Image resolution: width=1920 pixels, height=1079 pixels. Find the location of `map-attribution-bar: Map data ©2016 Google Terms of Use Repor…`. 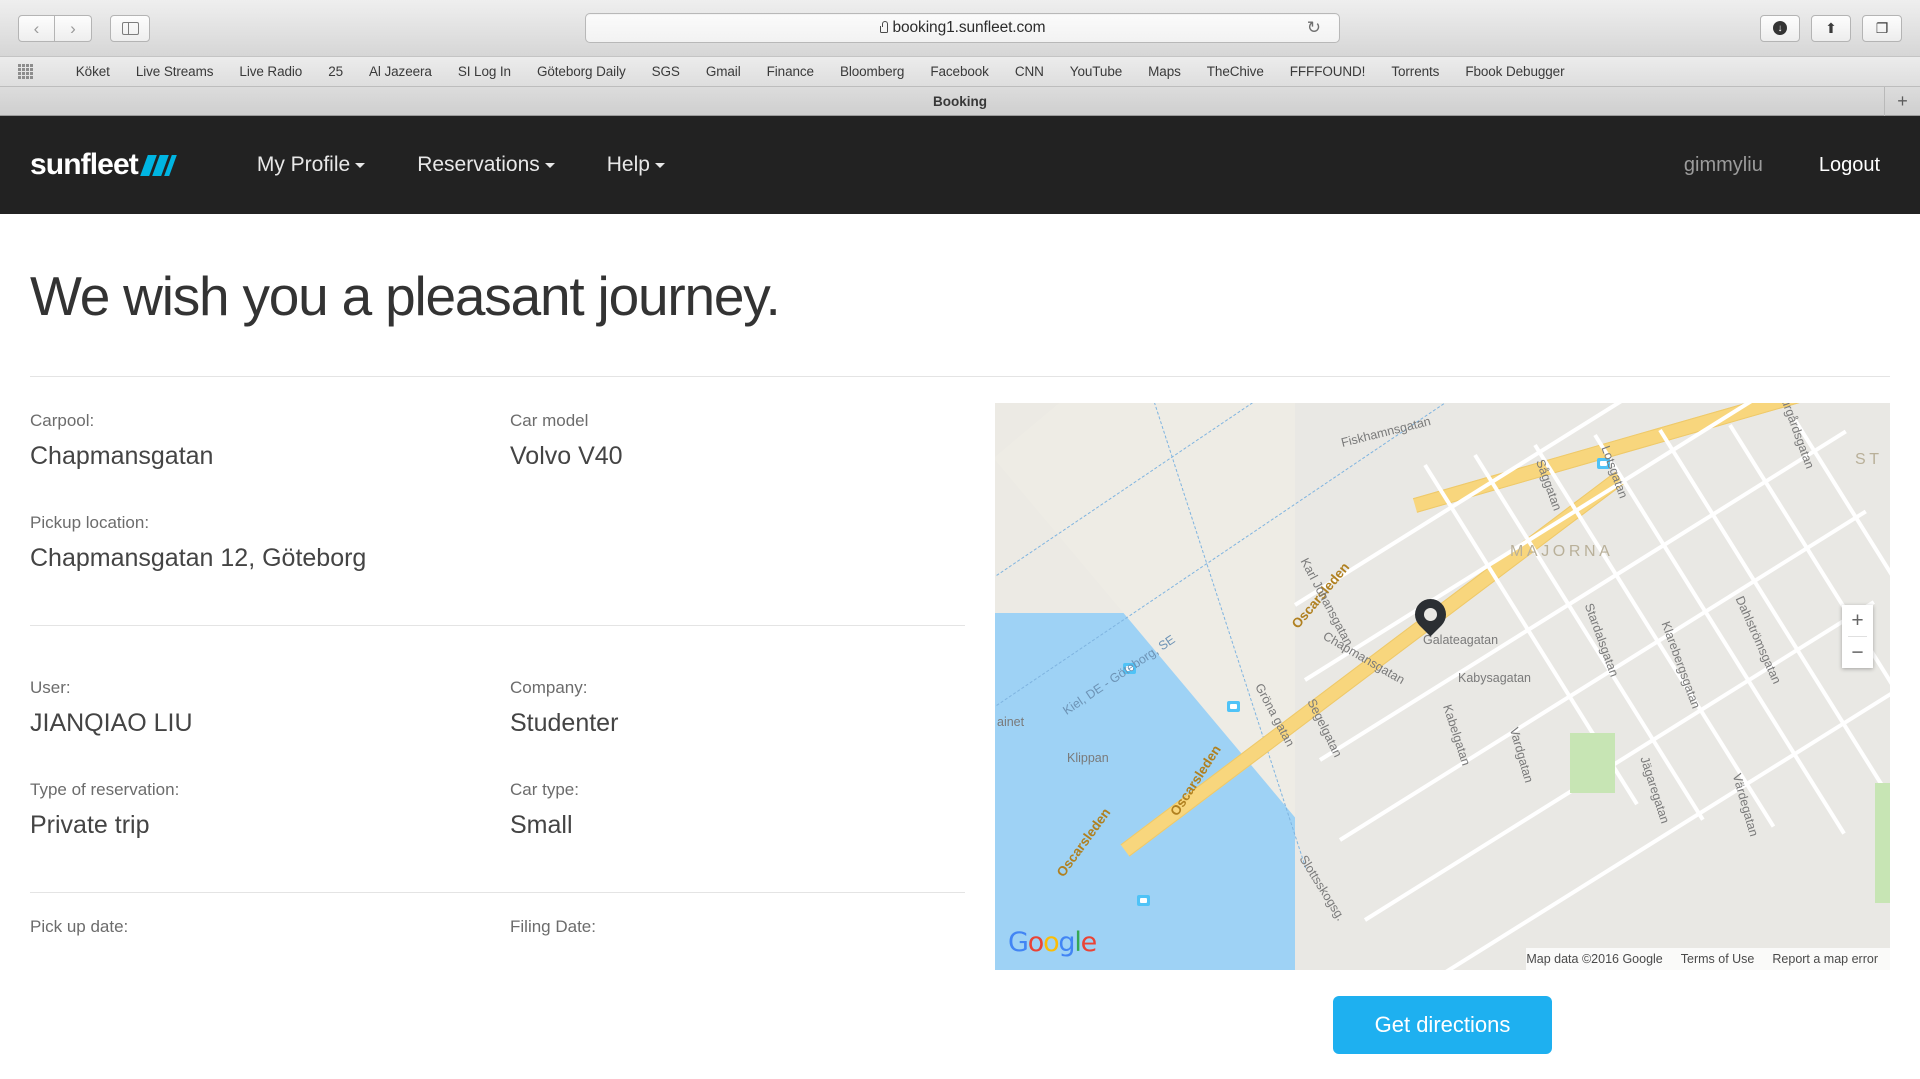

map-attribution-bar: Map data ©2016 Google Terms of Use Repor… is located at coordinates (1708, 959).